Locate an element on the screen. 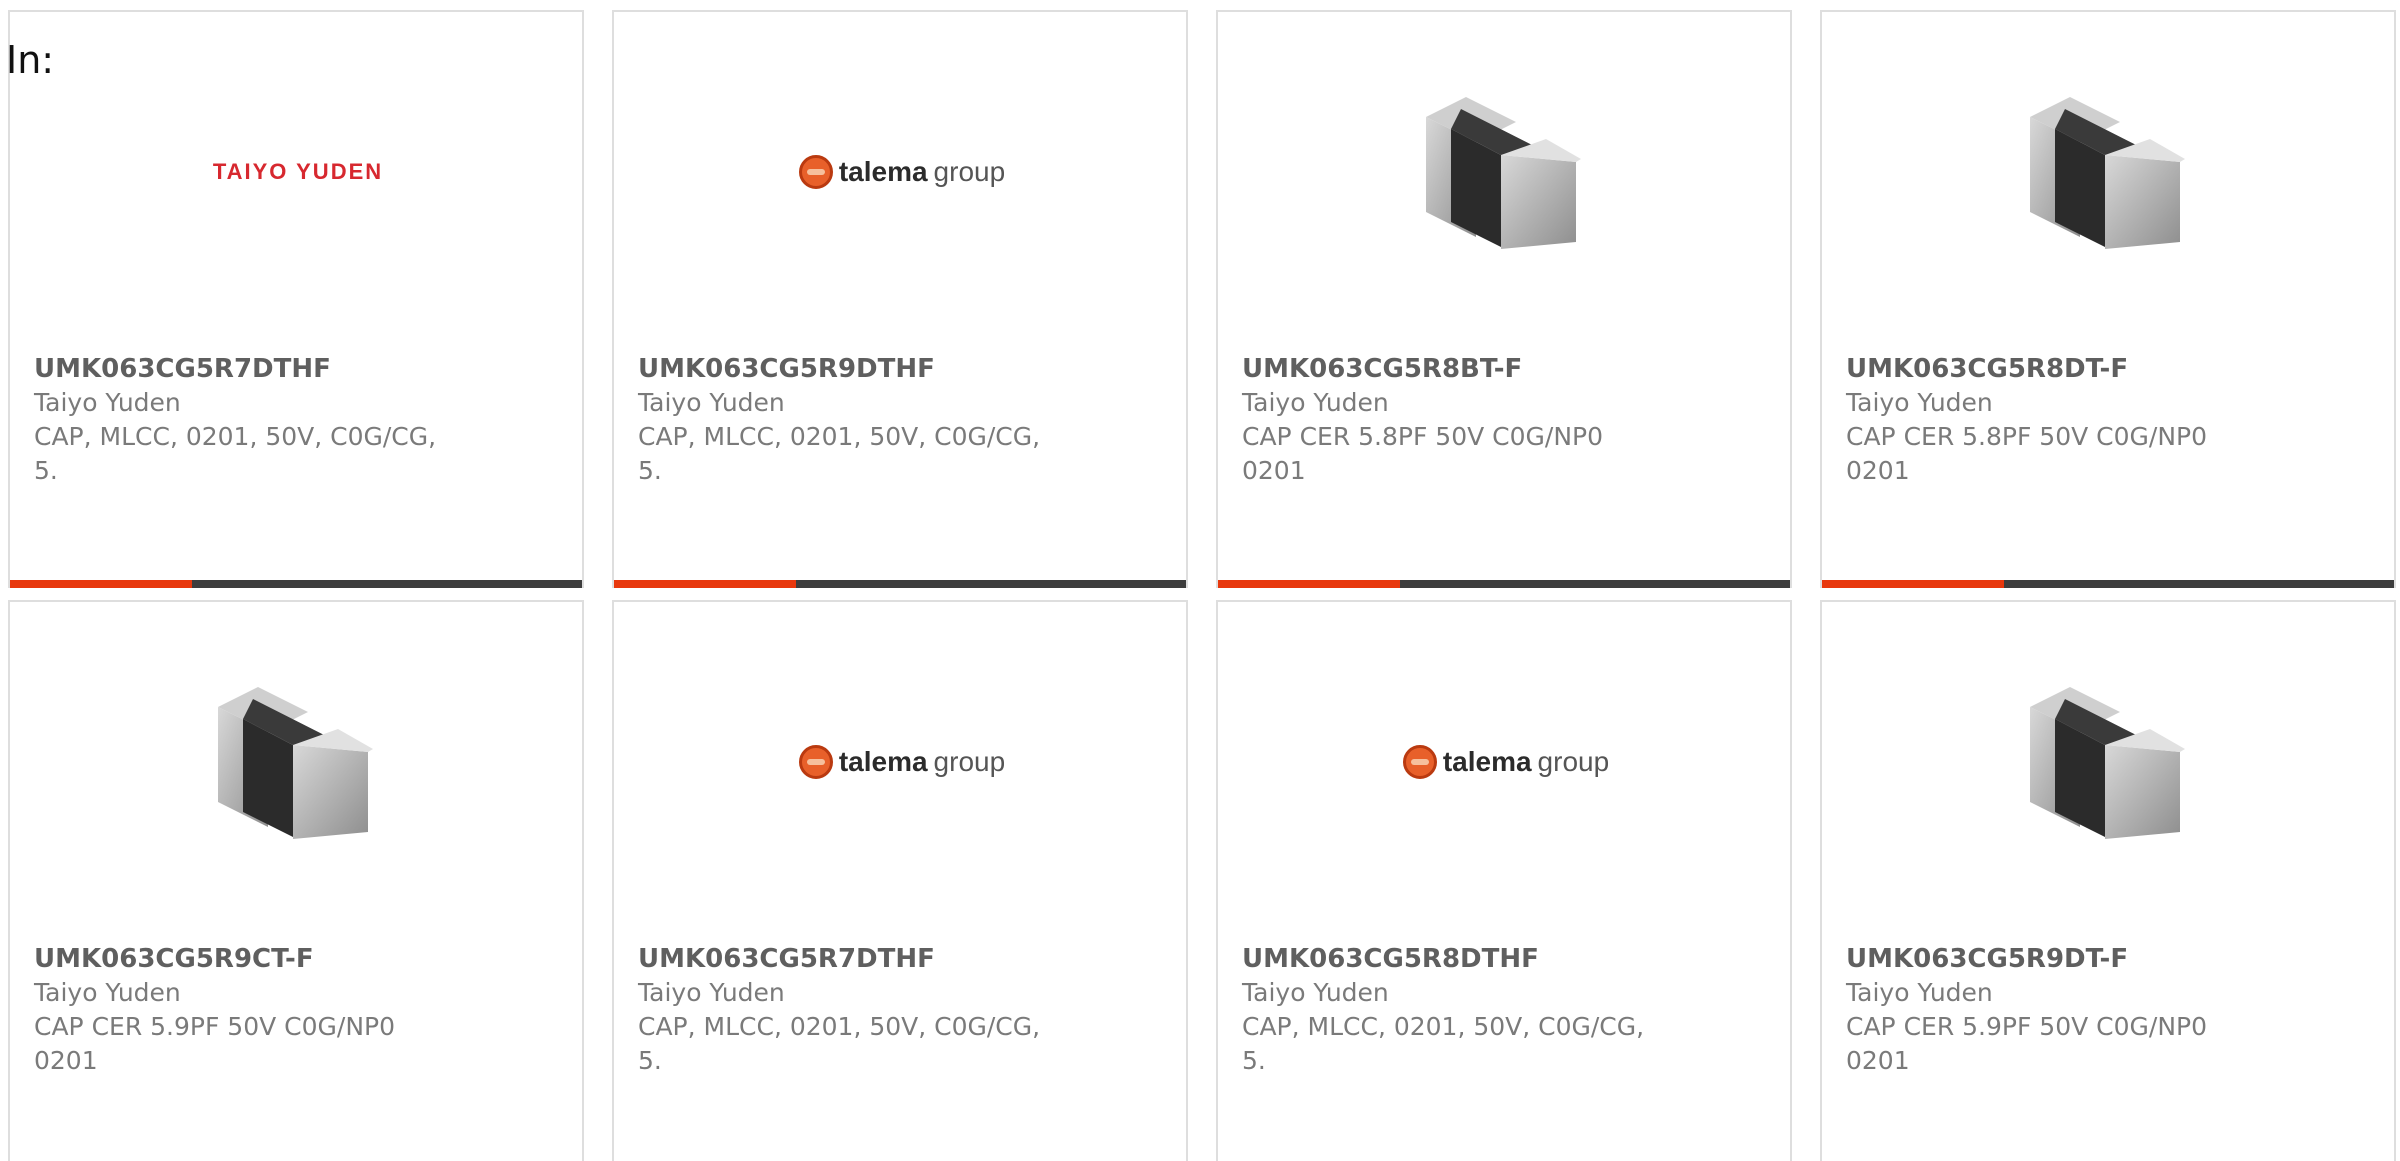 The width and height of the screenshot is (2400, 1161). product-image: TAIYO YUDEN is located at coordinates (296, 172).